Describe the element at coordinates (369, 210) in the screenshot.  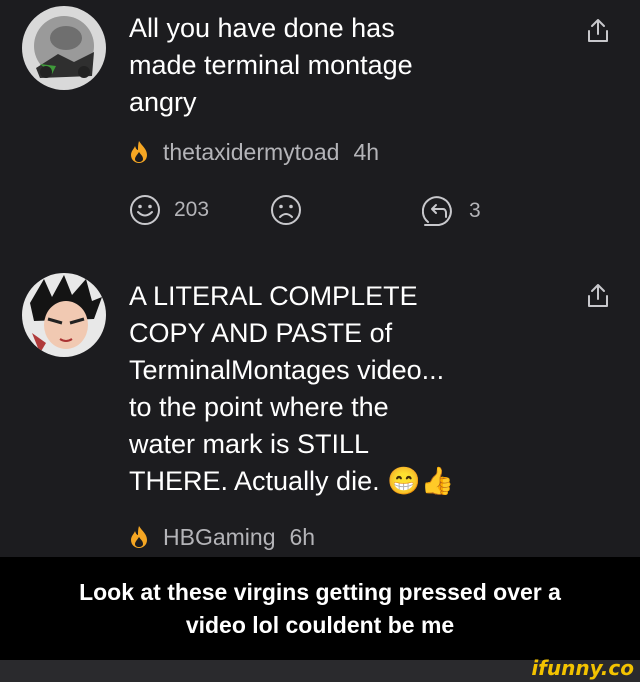
I see `comment-actions: 203 3` at that location.